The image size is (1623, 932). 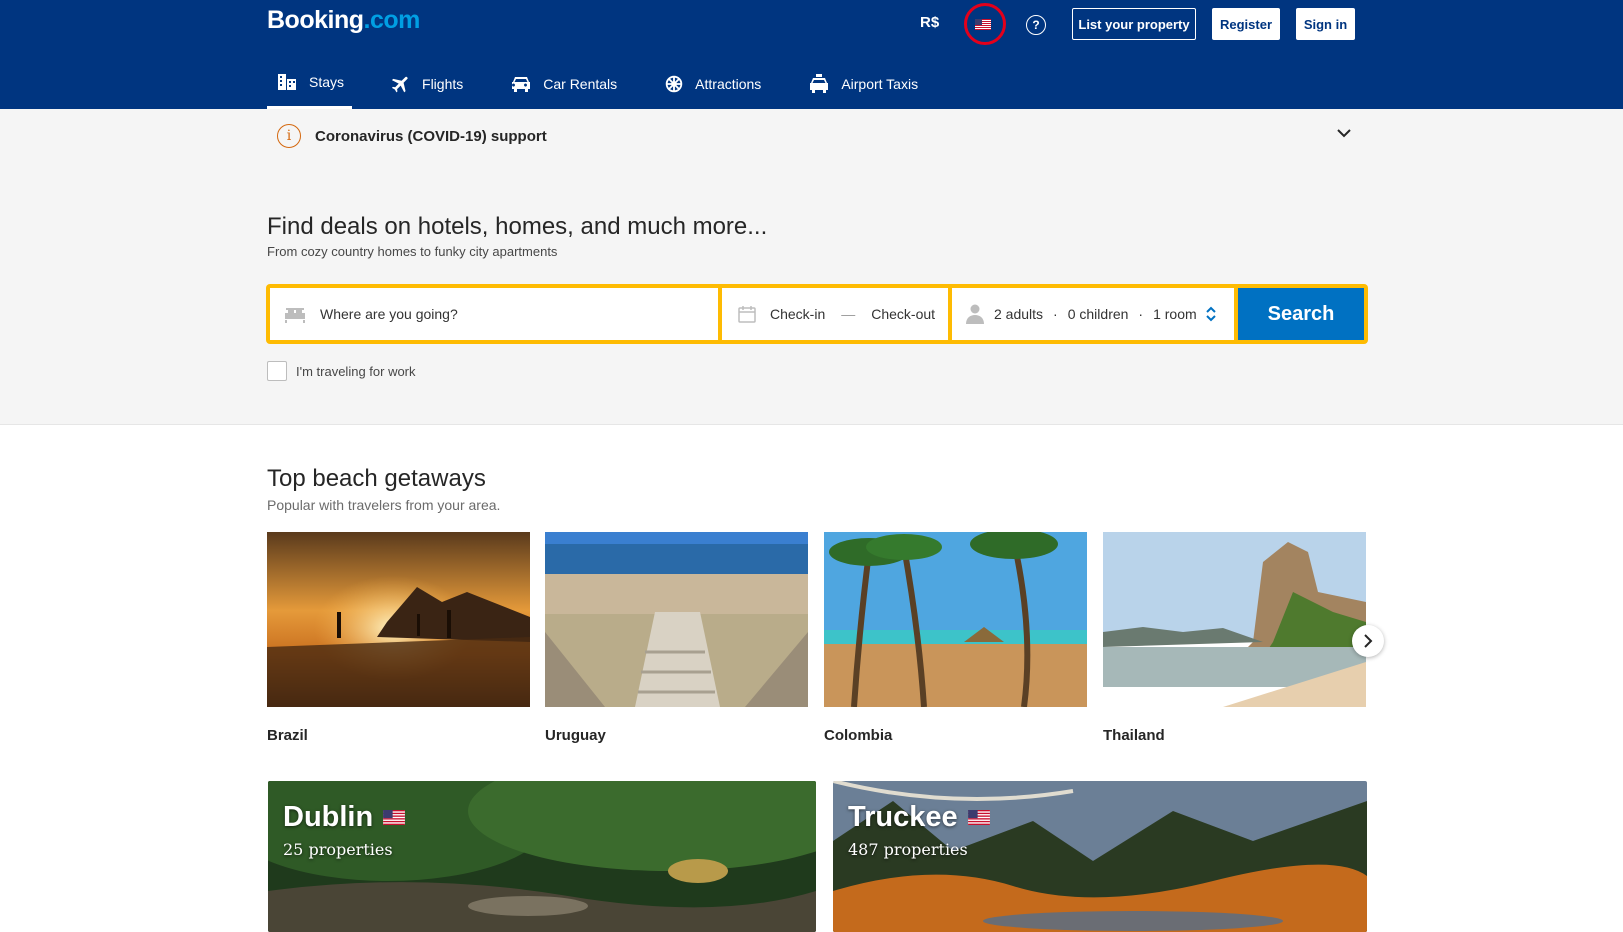 I want to click on calendar-icon, so click(x=747, y=314).